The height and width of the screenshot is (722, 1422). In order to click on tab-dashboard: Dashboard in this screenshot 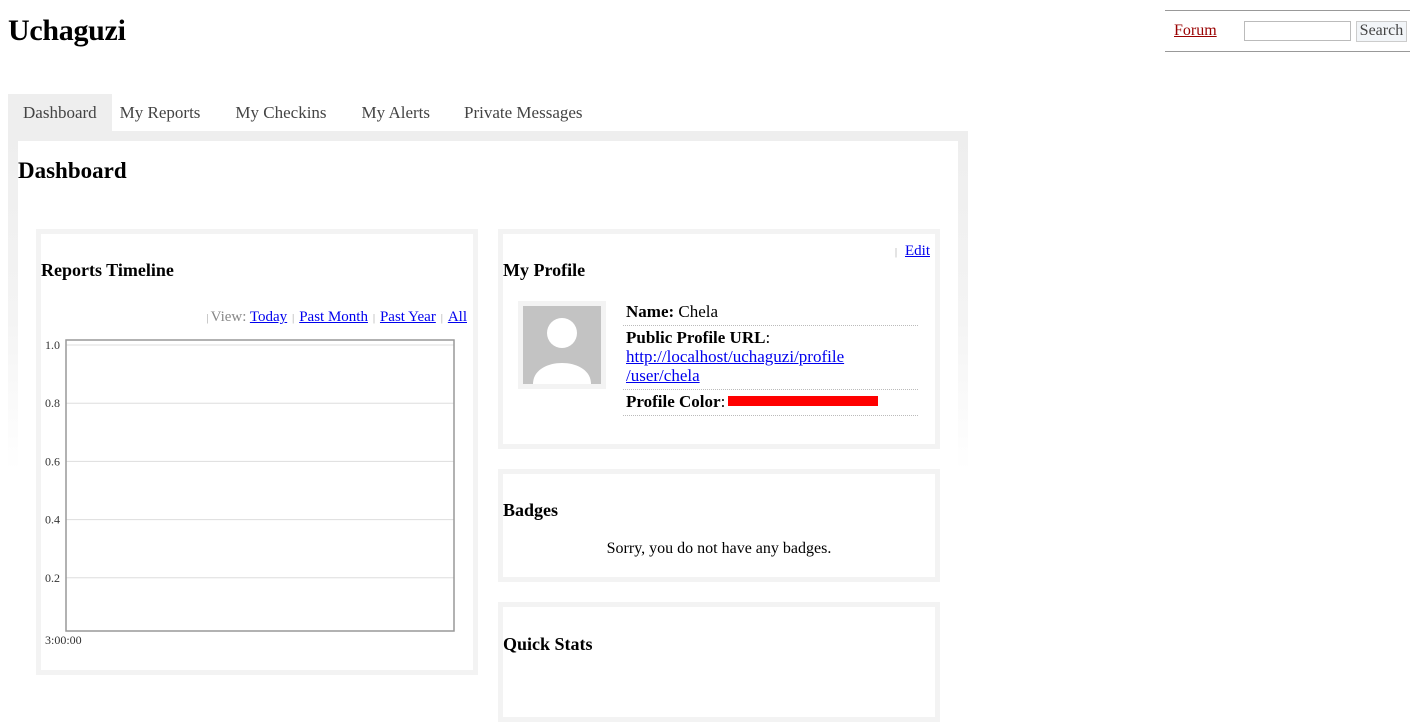, I will do `click(60, 112)`.